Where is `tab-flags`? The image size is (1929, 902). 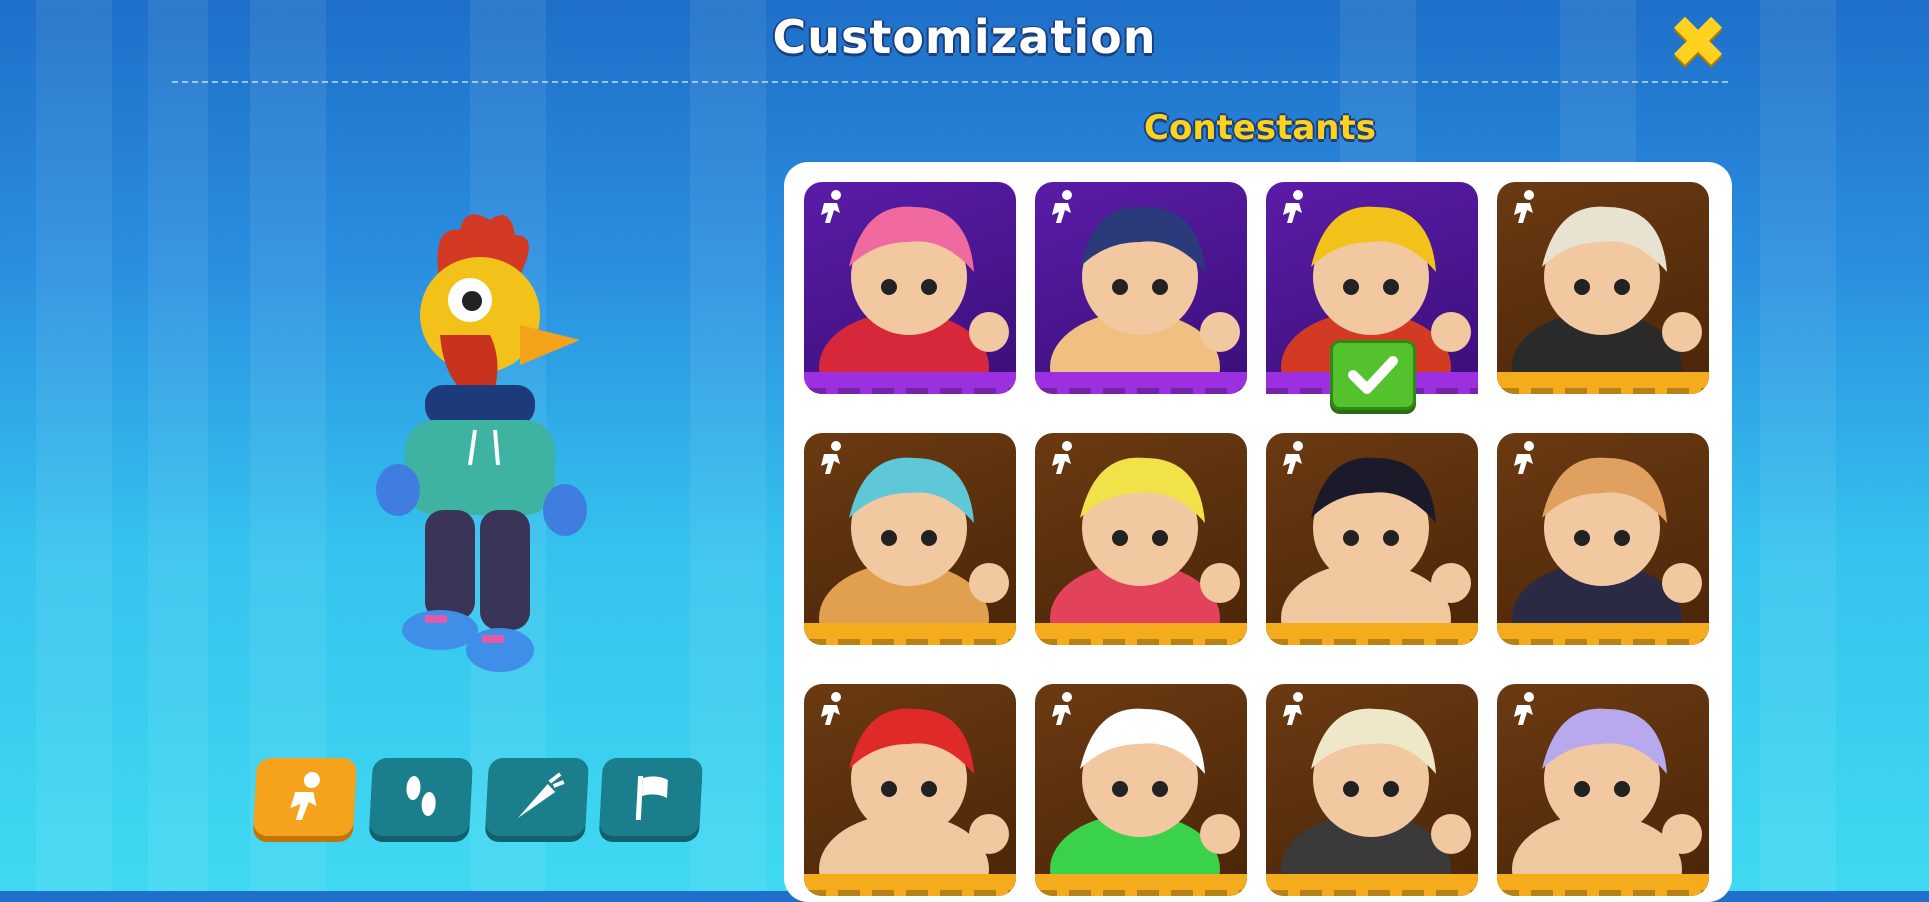
tab-flags is located at coordinates (651, 797).